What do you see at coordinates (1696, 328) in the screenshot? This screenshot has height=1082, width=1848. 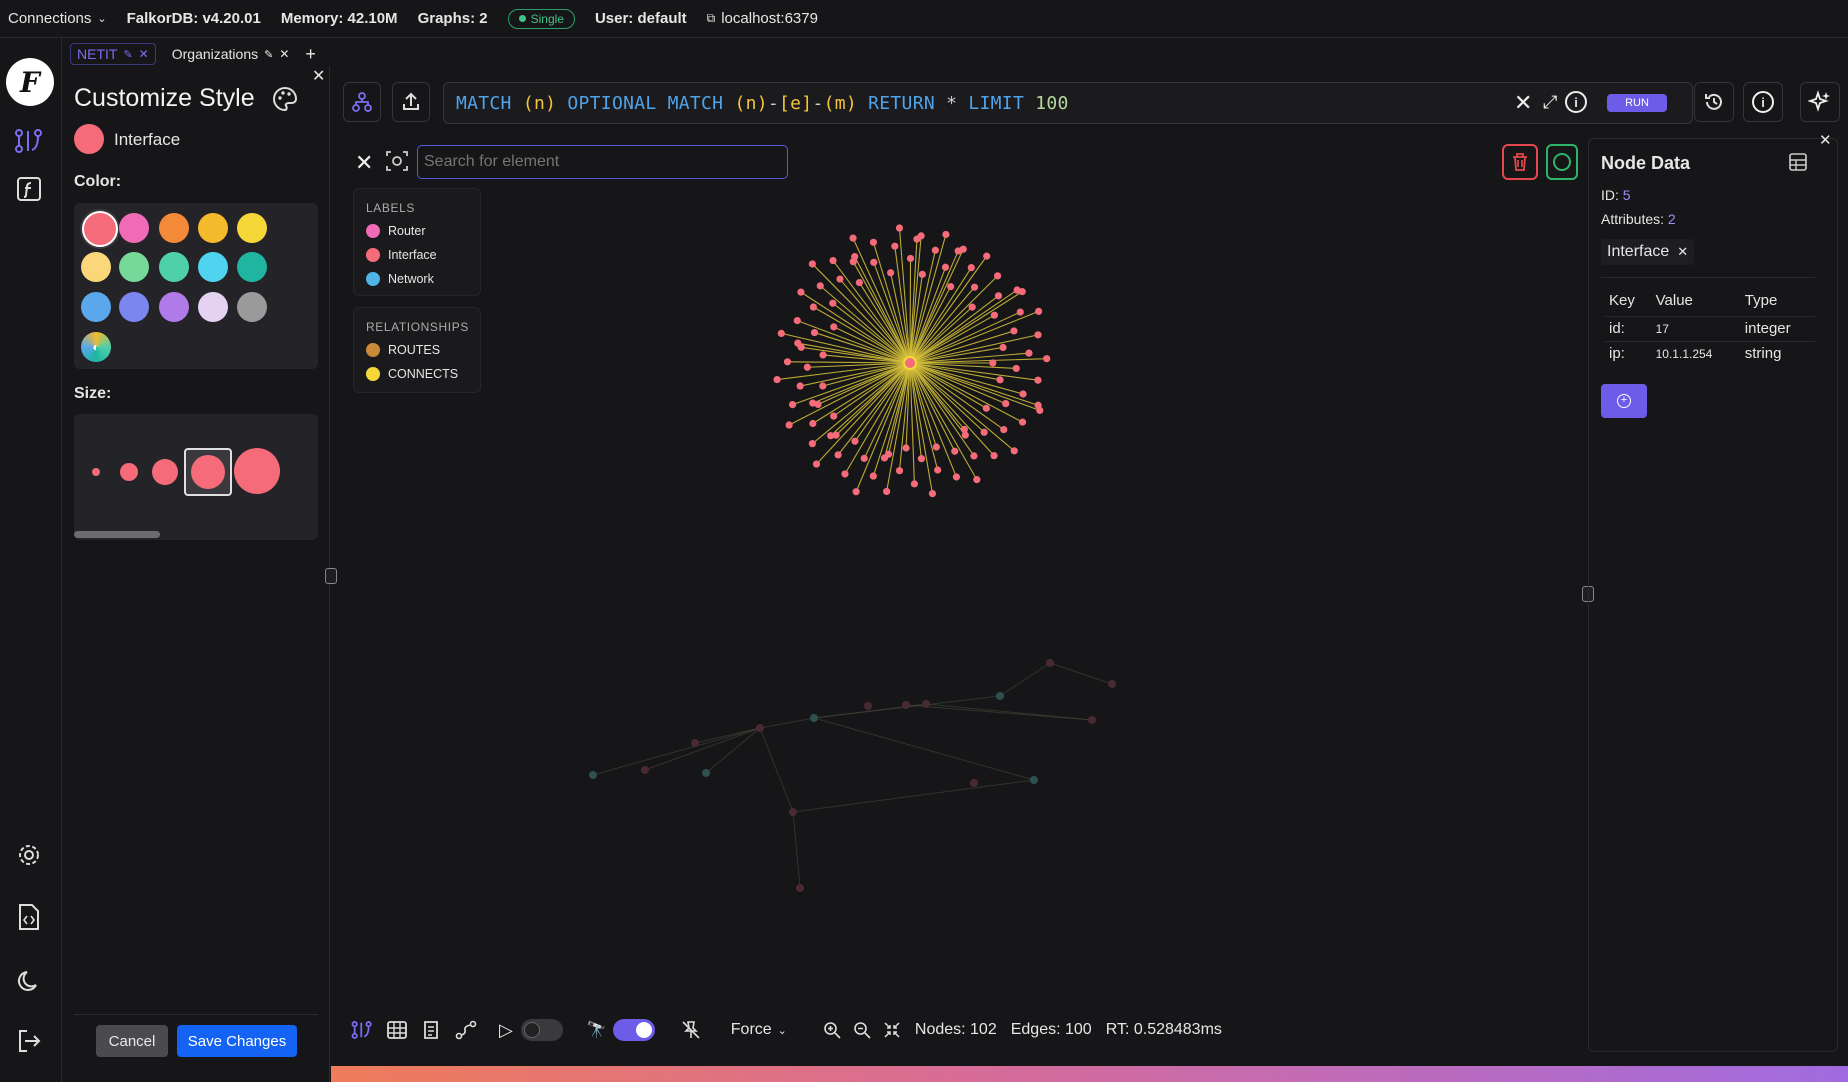 I see `attr-value: 17` at bounding box center [1696, 328].